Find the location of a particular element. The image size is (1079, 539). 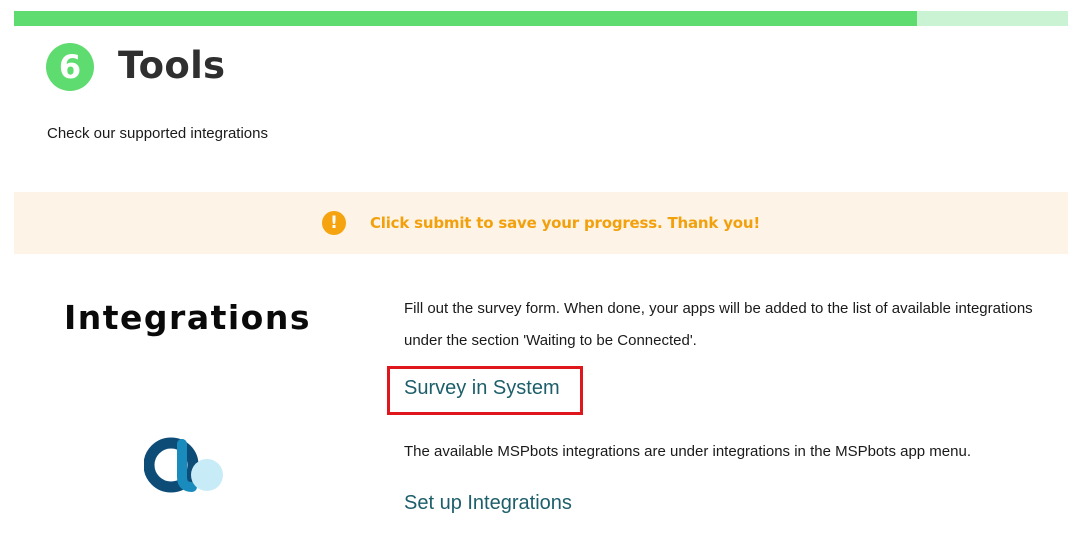

page-subtitle: Check our supported integrations is located at coordinates (157, 133).